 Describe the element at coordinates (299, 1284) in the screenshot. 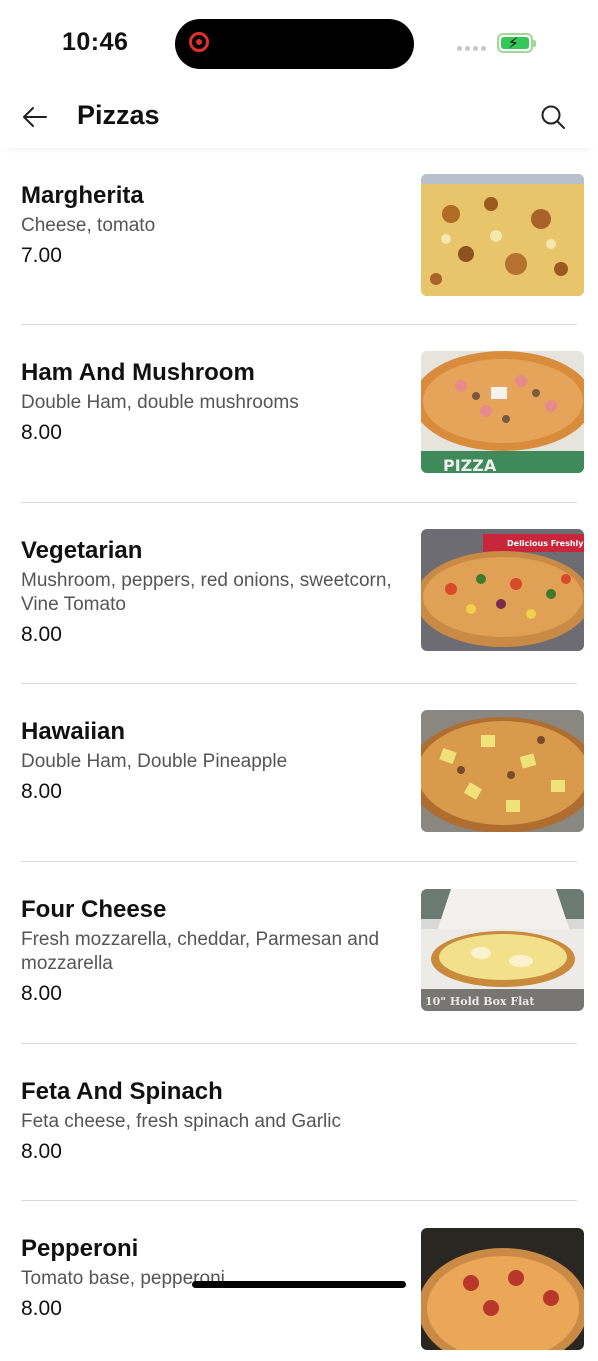

I see `home-indicator` at that location.